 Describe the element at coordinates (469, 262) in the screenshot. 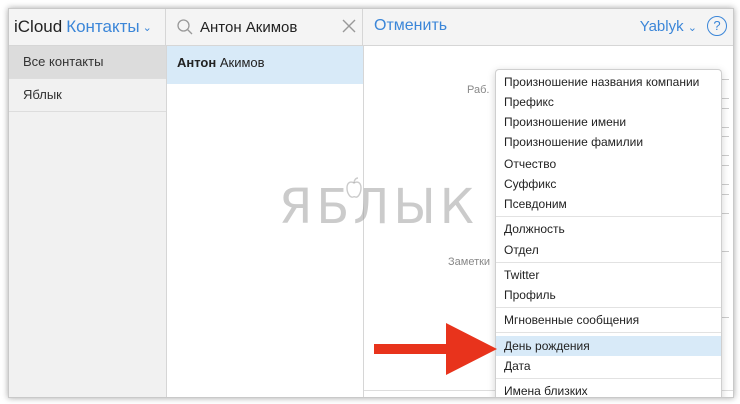

I see `notes-field-label: Заметки` at that location.